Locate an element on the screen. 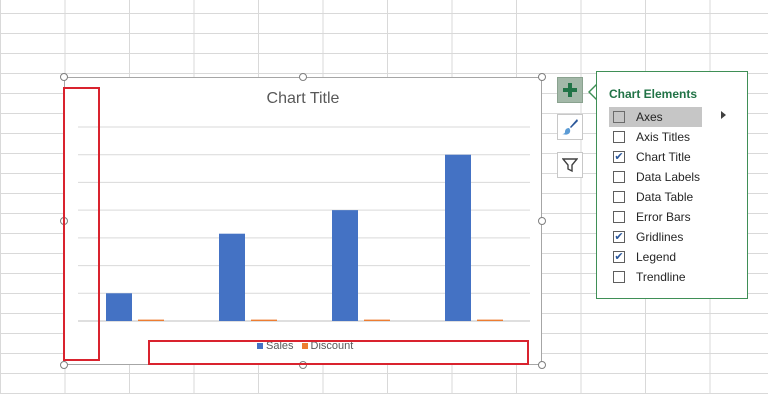  option-label-gridlines: Gridlines is located at coordinates (660, 237).